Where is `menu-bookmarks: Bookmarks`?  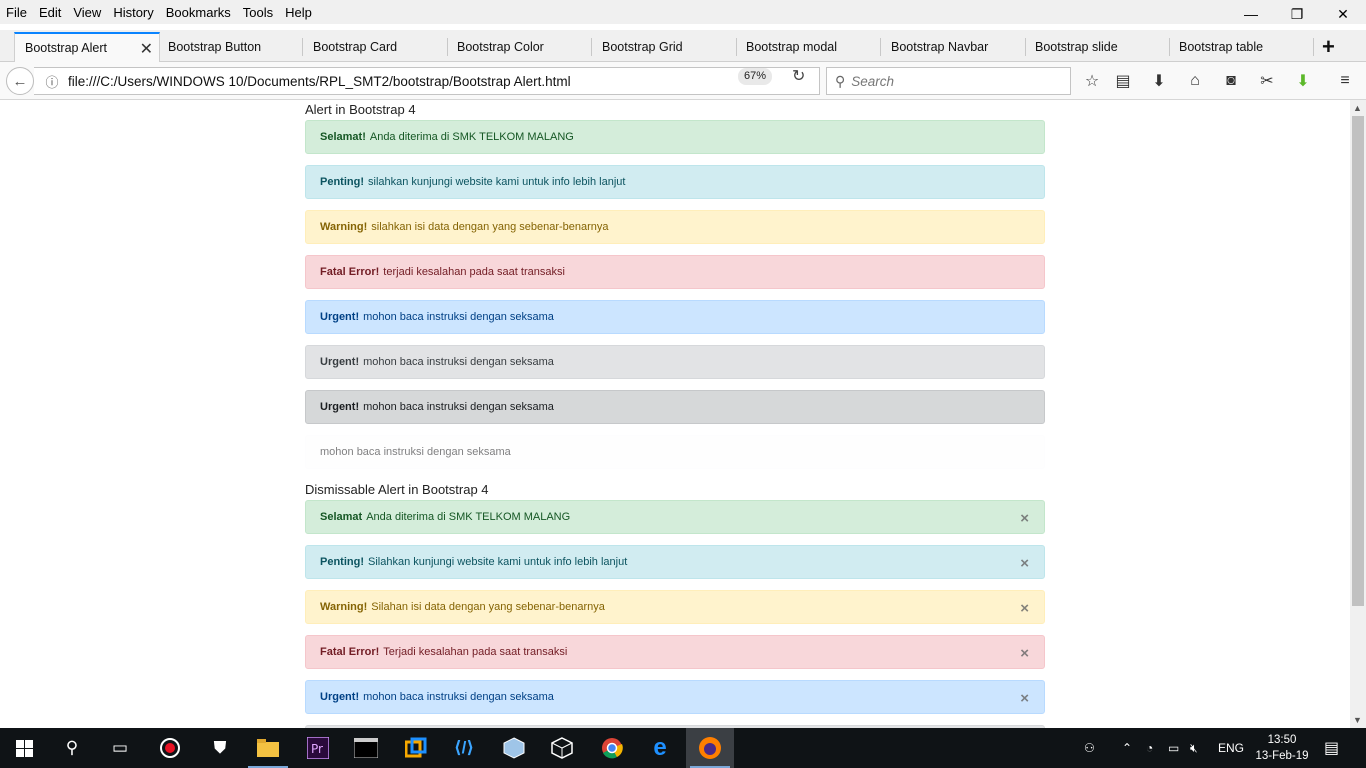
menu-bookmarks: Bookmarks is located at coordinates (198, 12).